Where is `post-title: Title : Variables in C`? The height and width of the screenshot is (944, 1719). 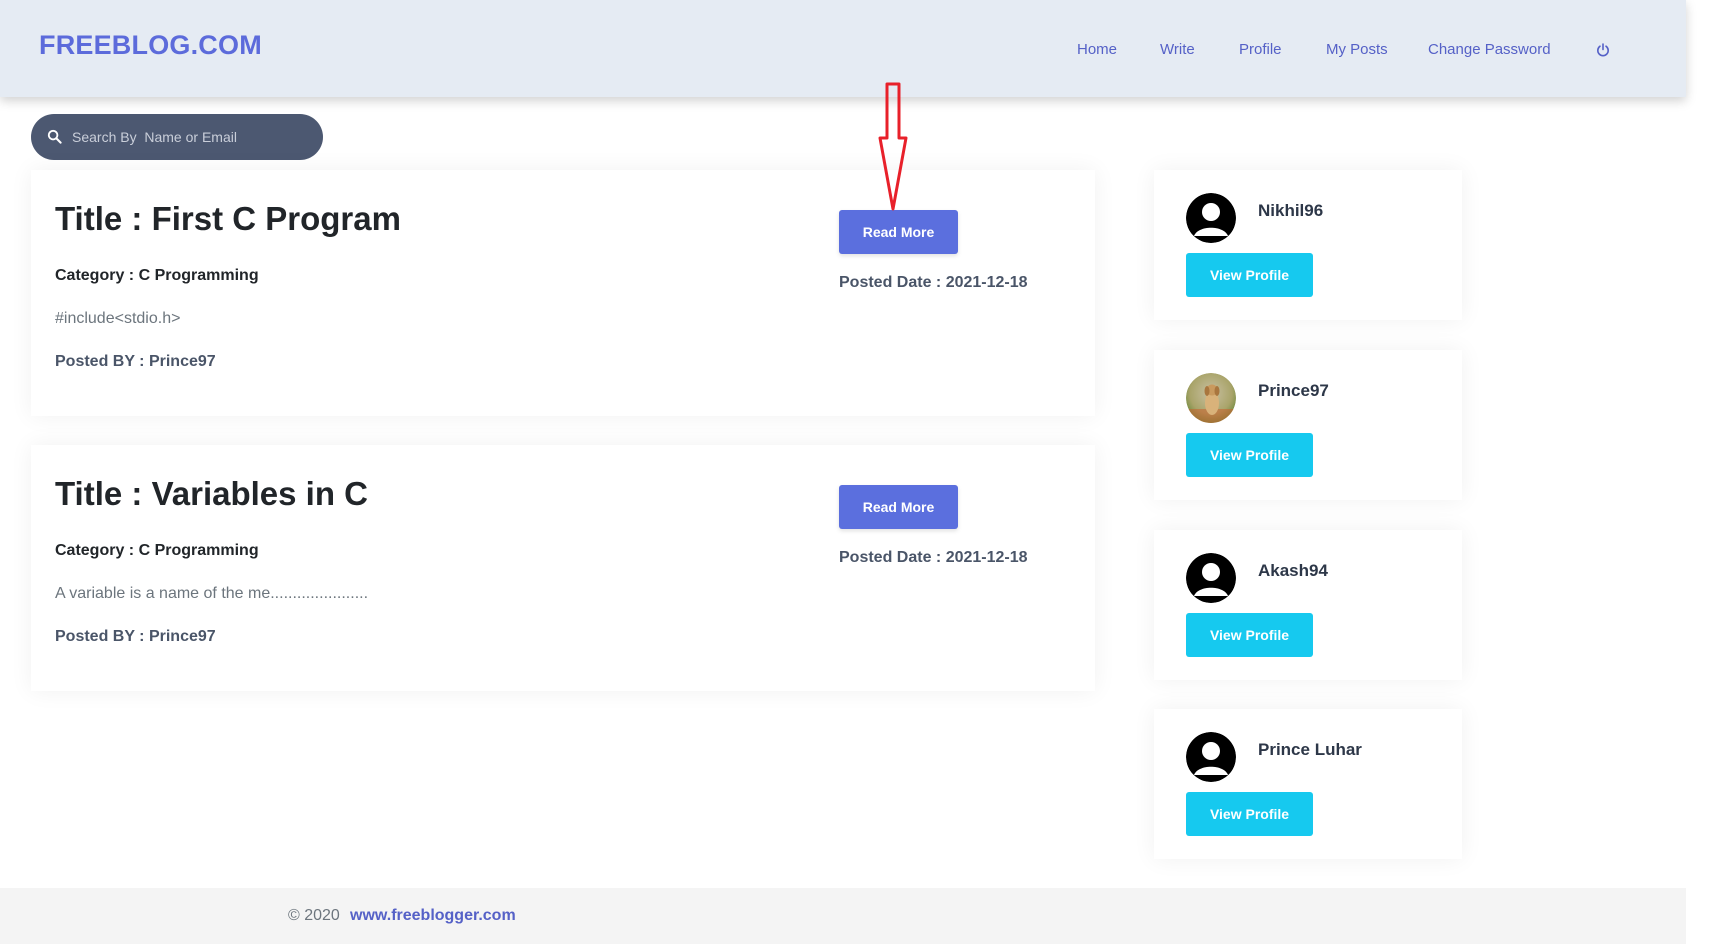
post-title: Title : Variables in C is located at coordinates (212, 493).